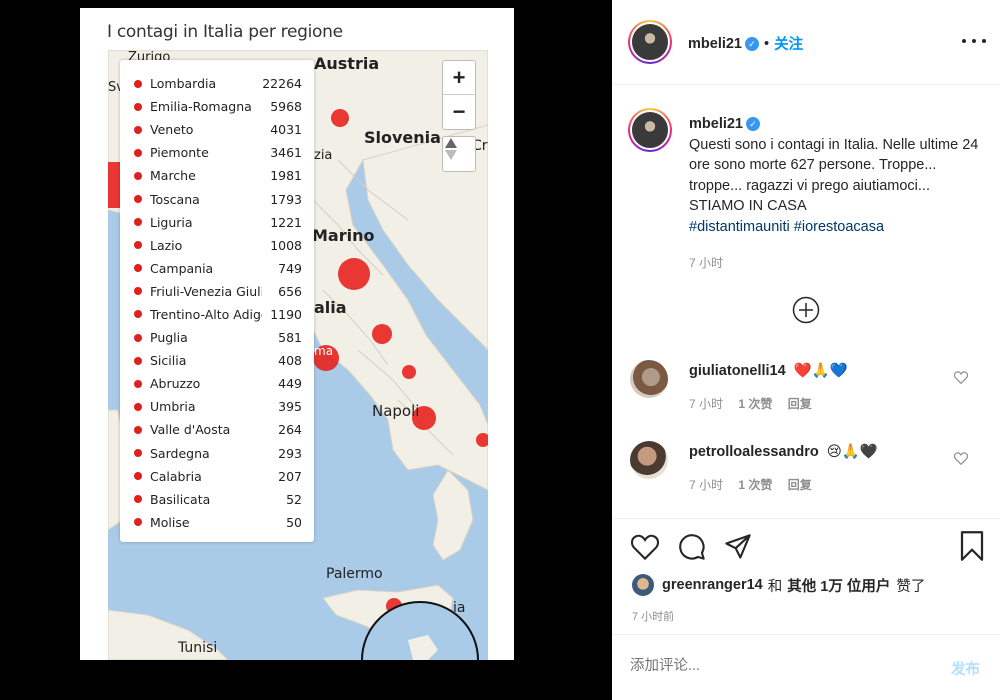 This screenshot has width=1000, height=700. What do you see at coordinates (459, 154) in the screenshot?
I see `compass-control` at bounding box center [459, 154].